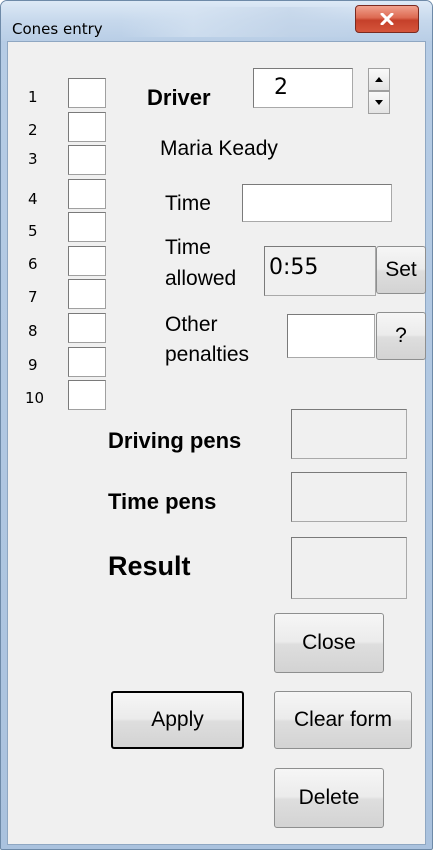 Image resolution: width=433 pixels, height=850 pixels. Describe the element at coordinates (329, 798) in the screenshot. I see `delete-button: Delete` at that location.